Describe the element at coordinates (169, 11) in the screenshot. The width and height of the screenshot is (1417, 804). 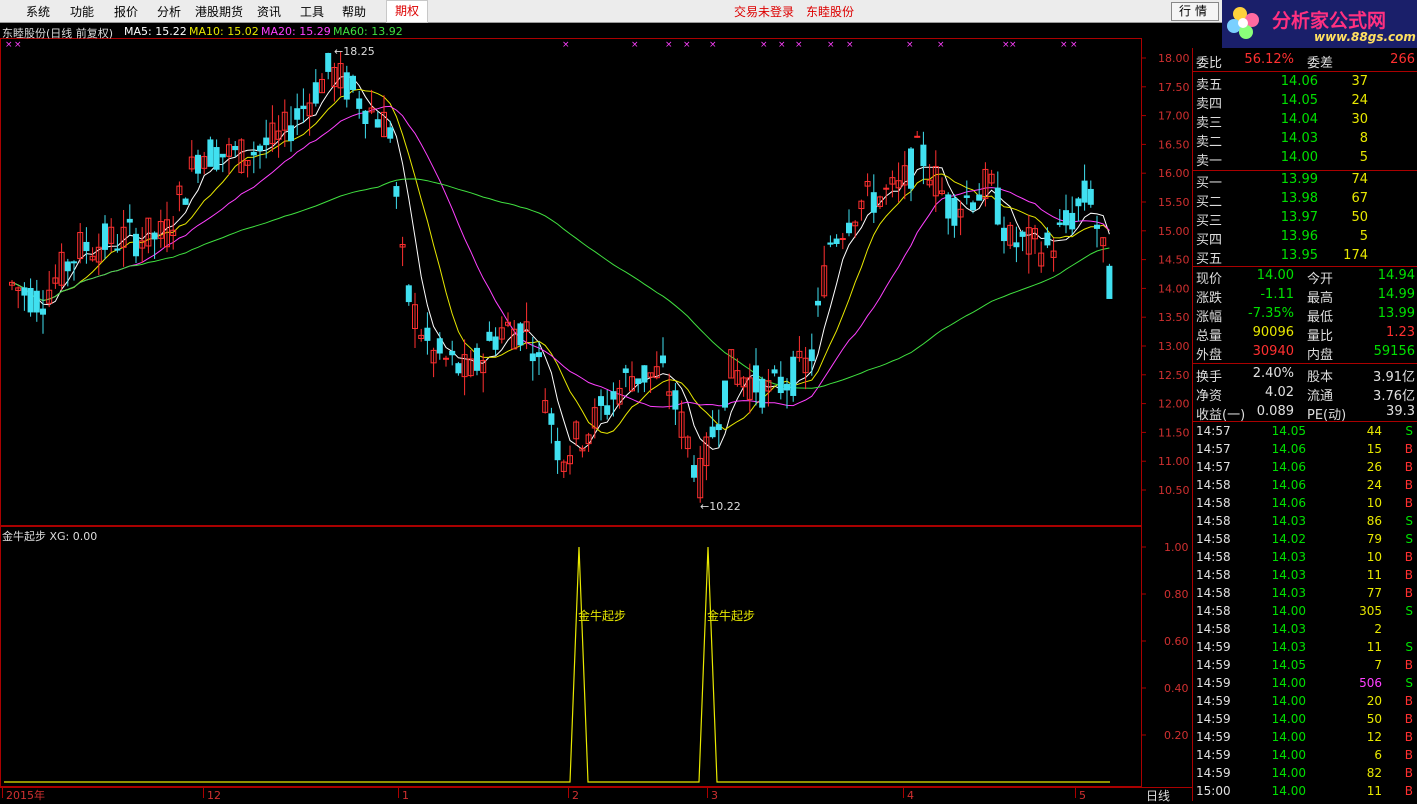
I see `menu-analysis: 分析` at that location.